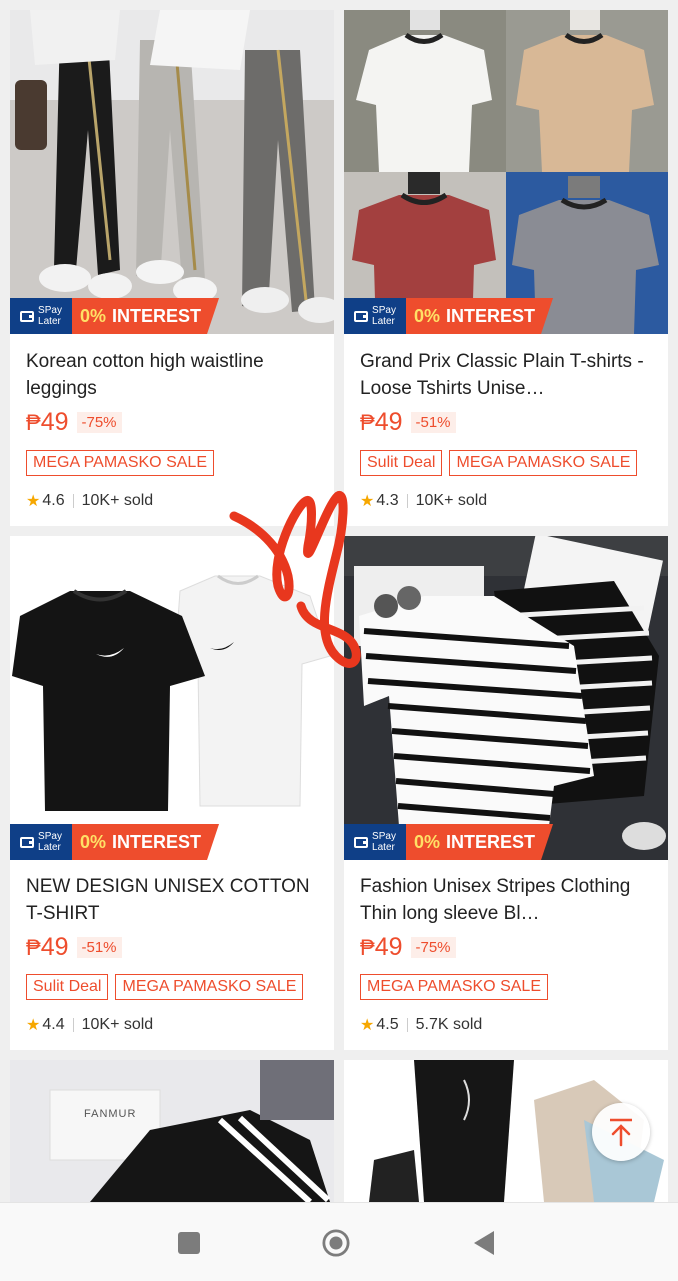 The height and width of the screenshot is (1281, 678). What do you see at coordinates (173, 900) in the screenshot?
I see `product-title: NEW DESIGN UNISEX COTTON T-SHIRT` at bounding box center [173, 900].